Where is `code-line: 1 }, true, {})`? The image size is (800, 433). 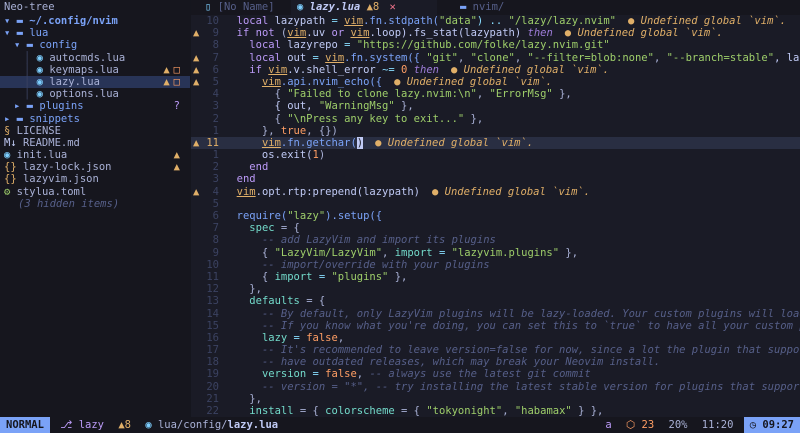
code-line: 1 }, true, {}) is located at coordinates (495, 131).